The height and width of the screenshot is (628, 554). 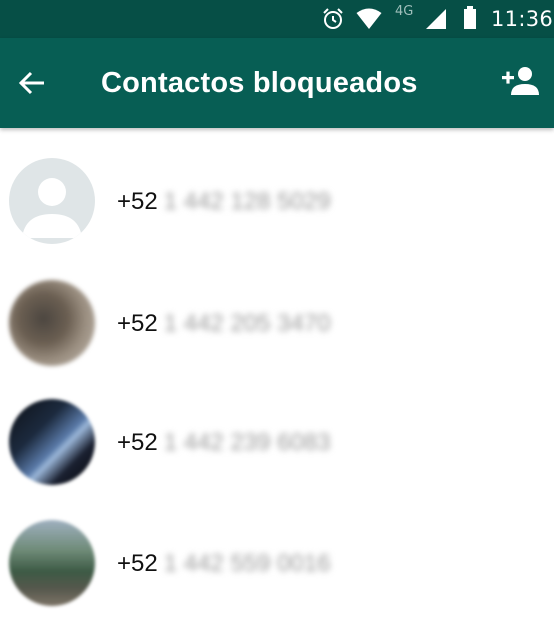 I want to click on default-avatar-icon, so click(x=52, y=201).